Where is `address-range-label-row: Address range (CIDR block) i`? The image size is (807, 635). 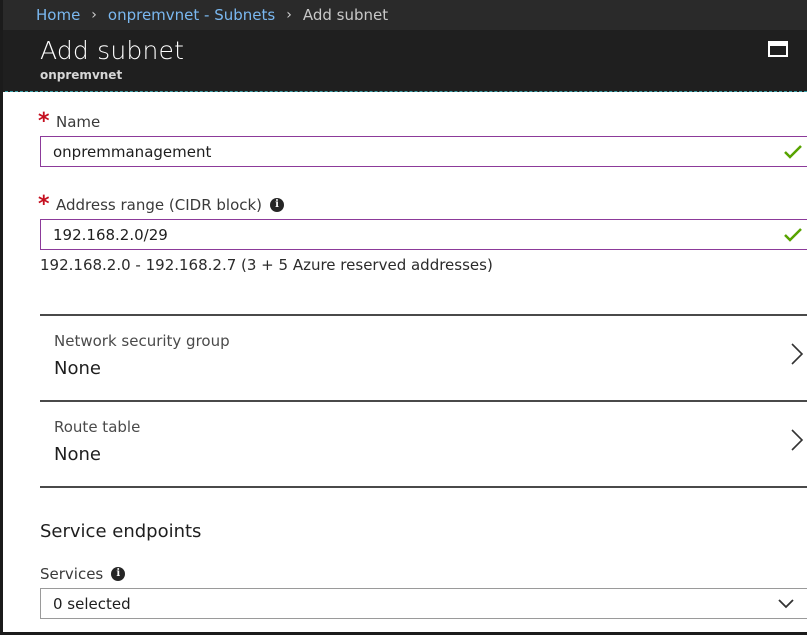
address-range-label-row: Address range (CIDR block) i is located at coordinates (170, 205).